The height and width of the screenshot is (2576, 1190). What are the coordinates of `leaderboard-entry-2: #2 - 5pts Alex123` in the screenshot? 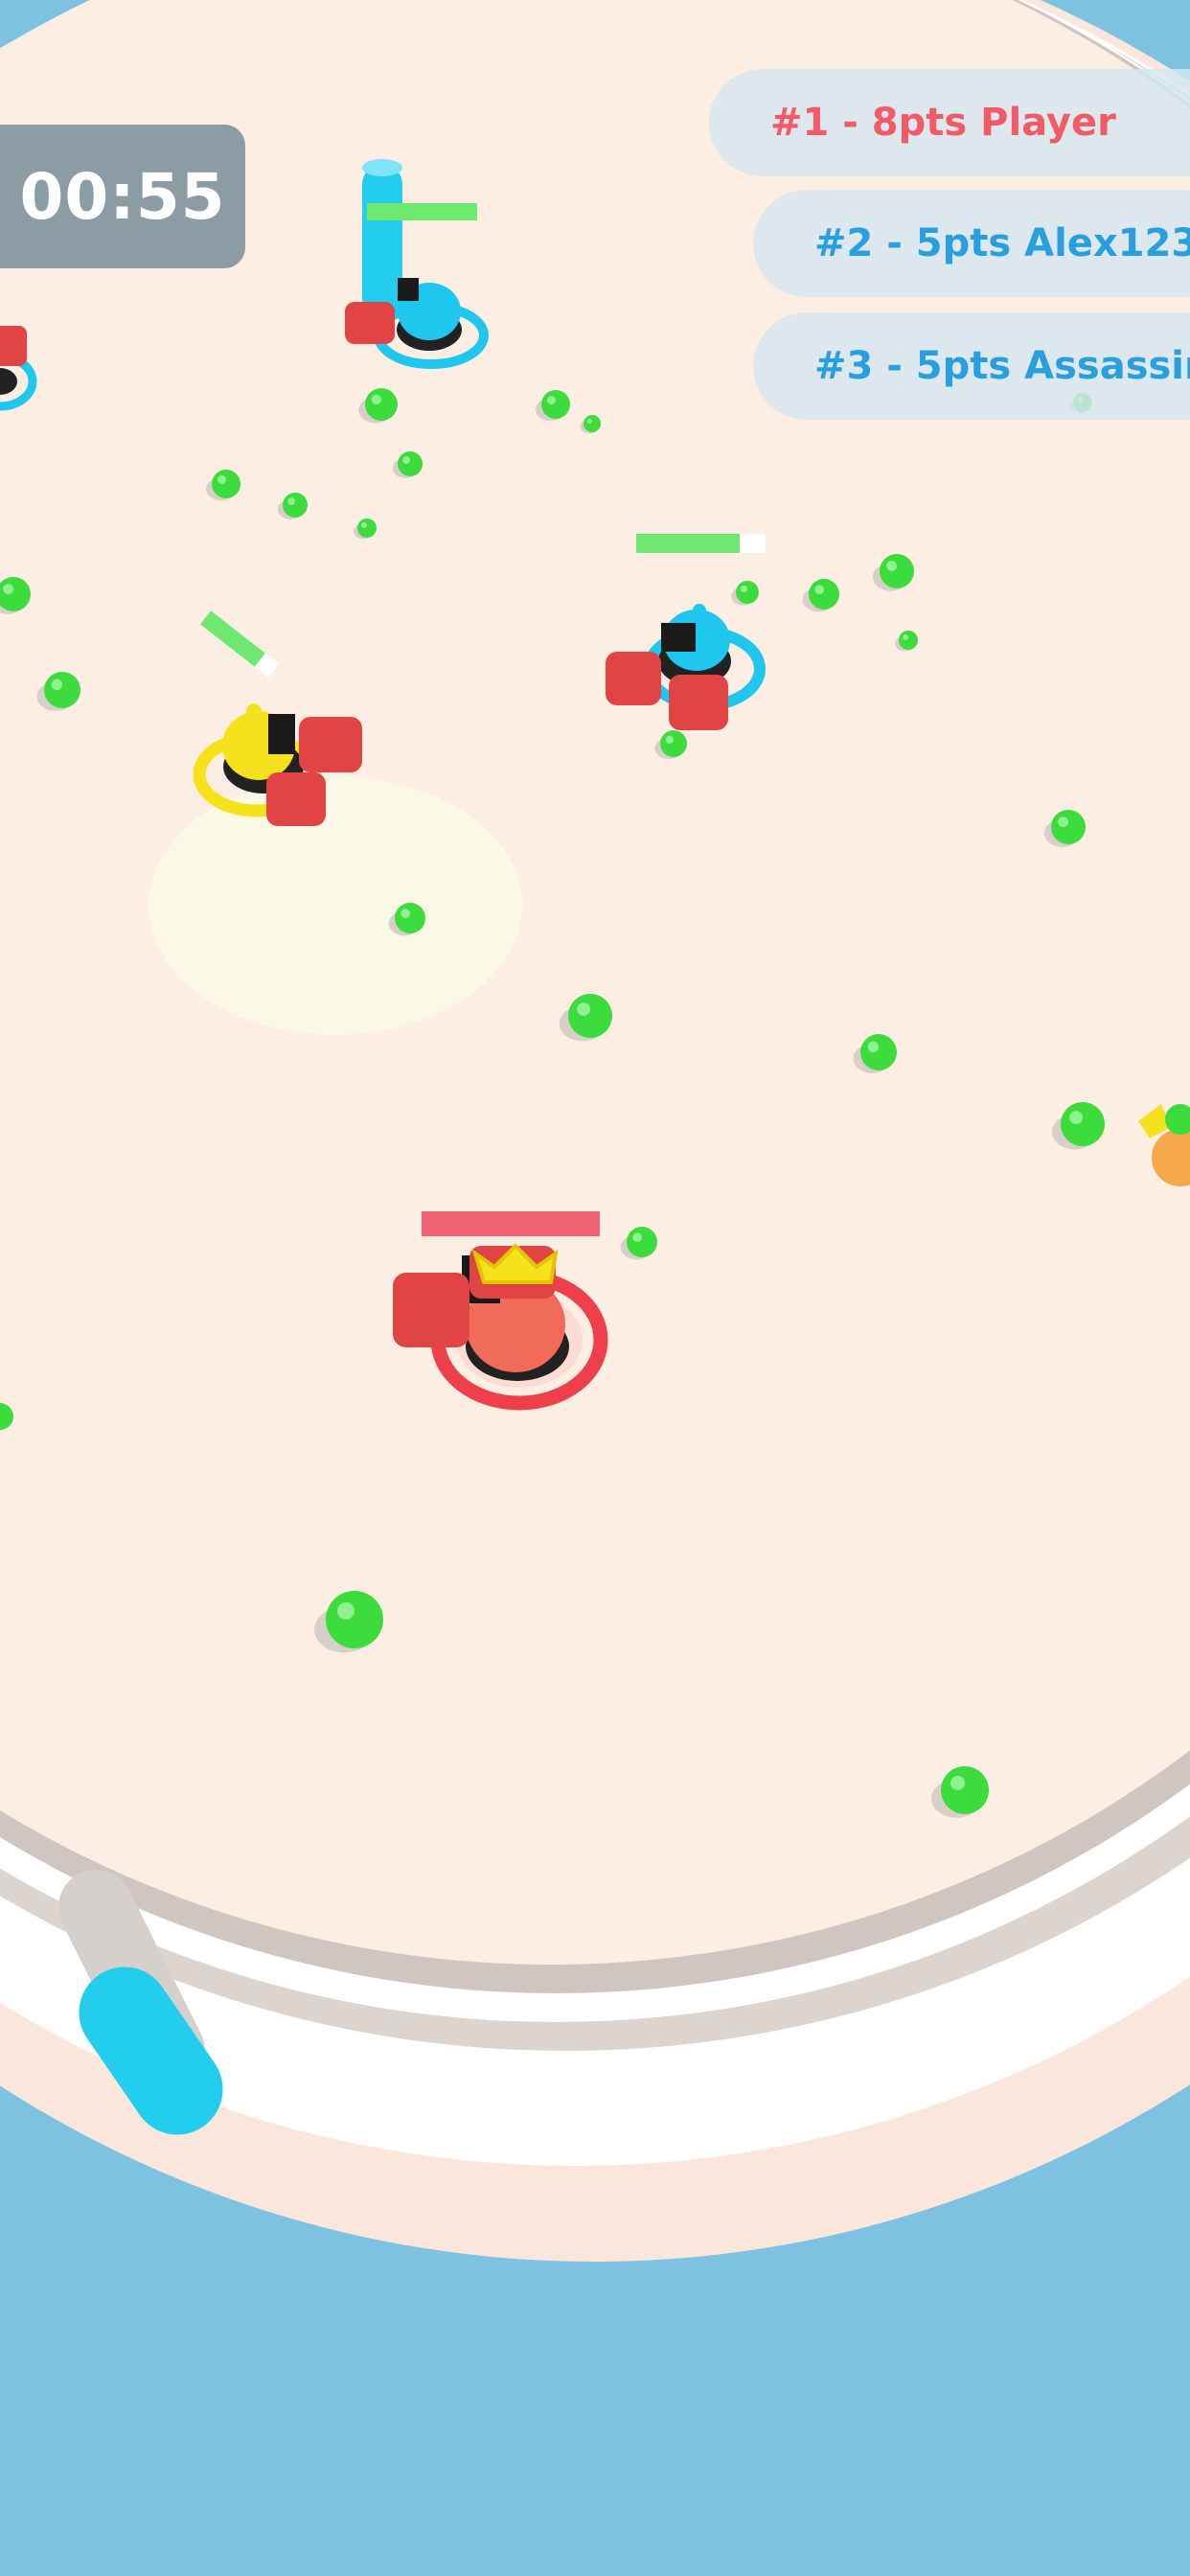 It's located at (1002, 243).